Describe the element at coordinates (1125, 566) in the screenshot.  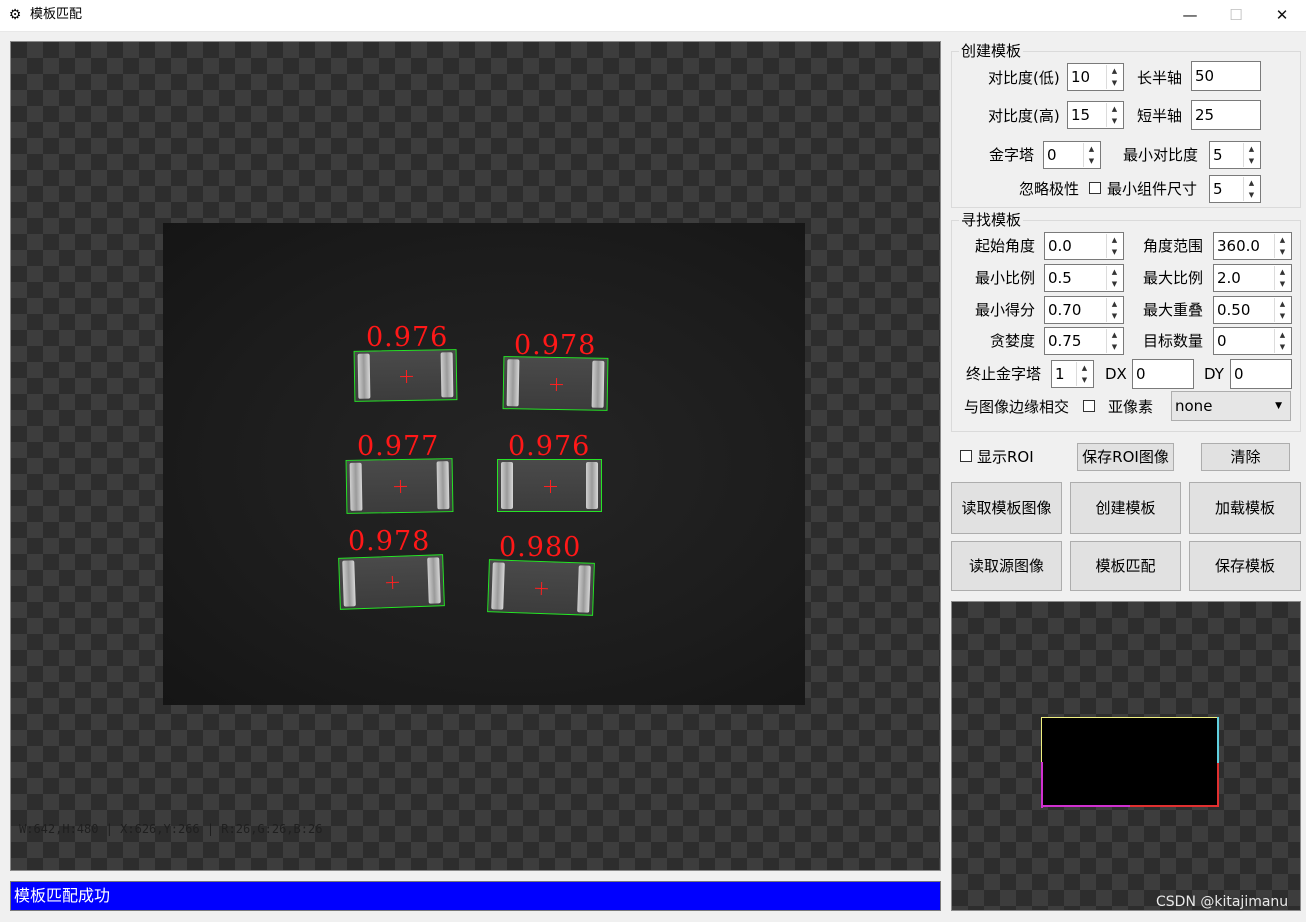
I see `match-template-button: 模板匹配` at that location.